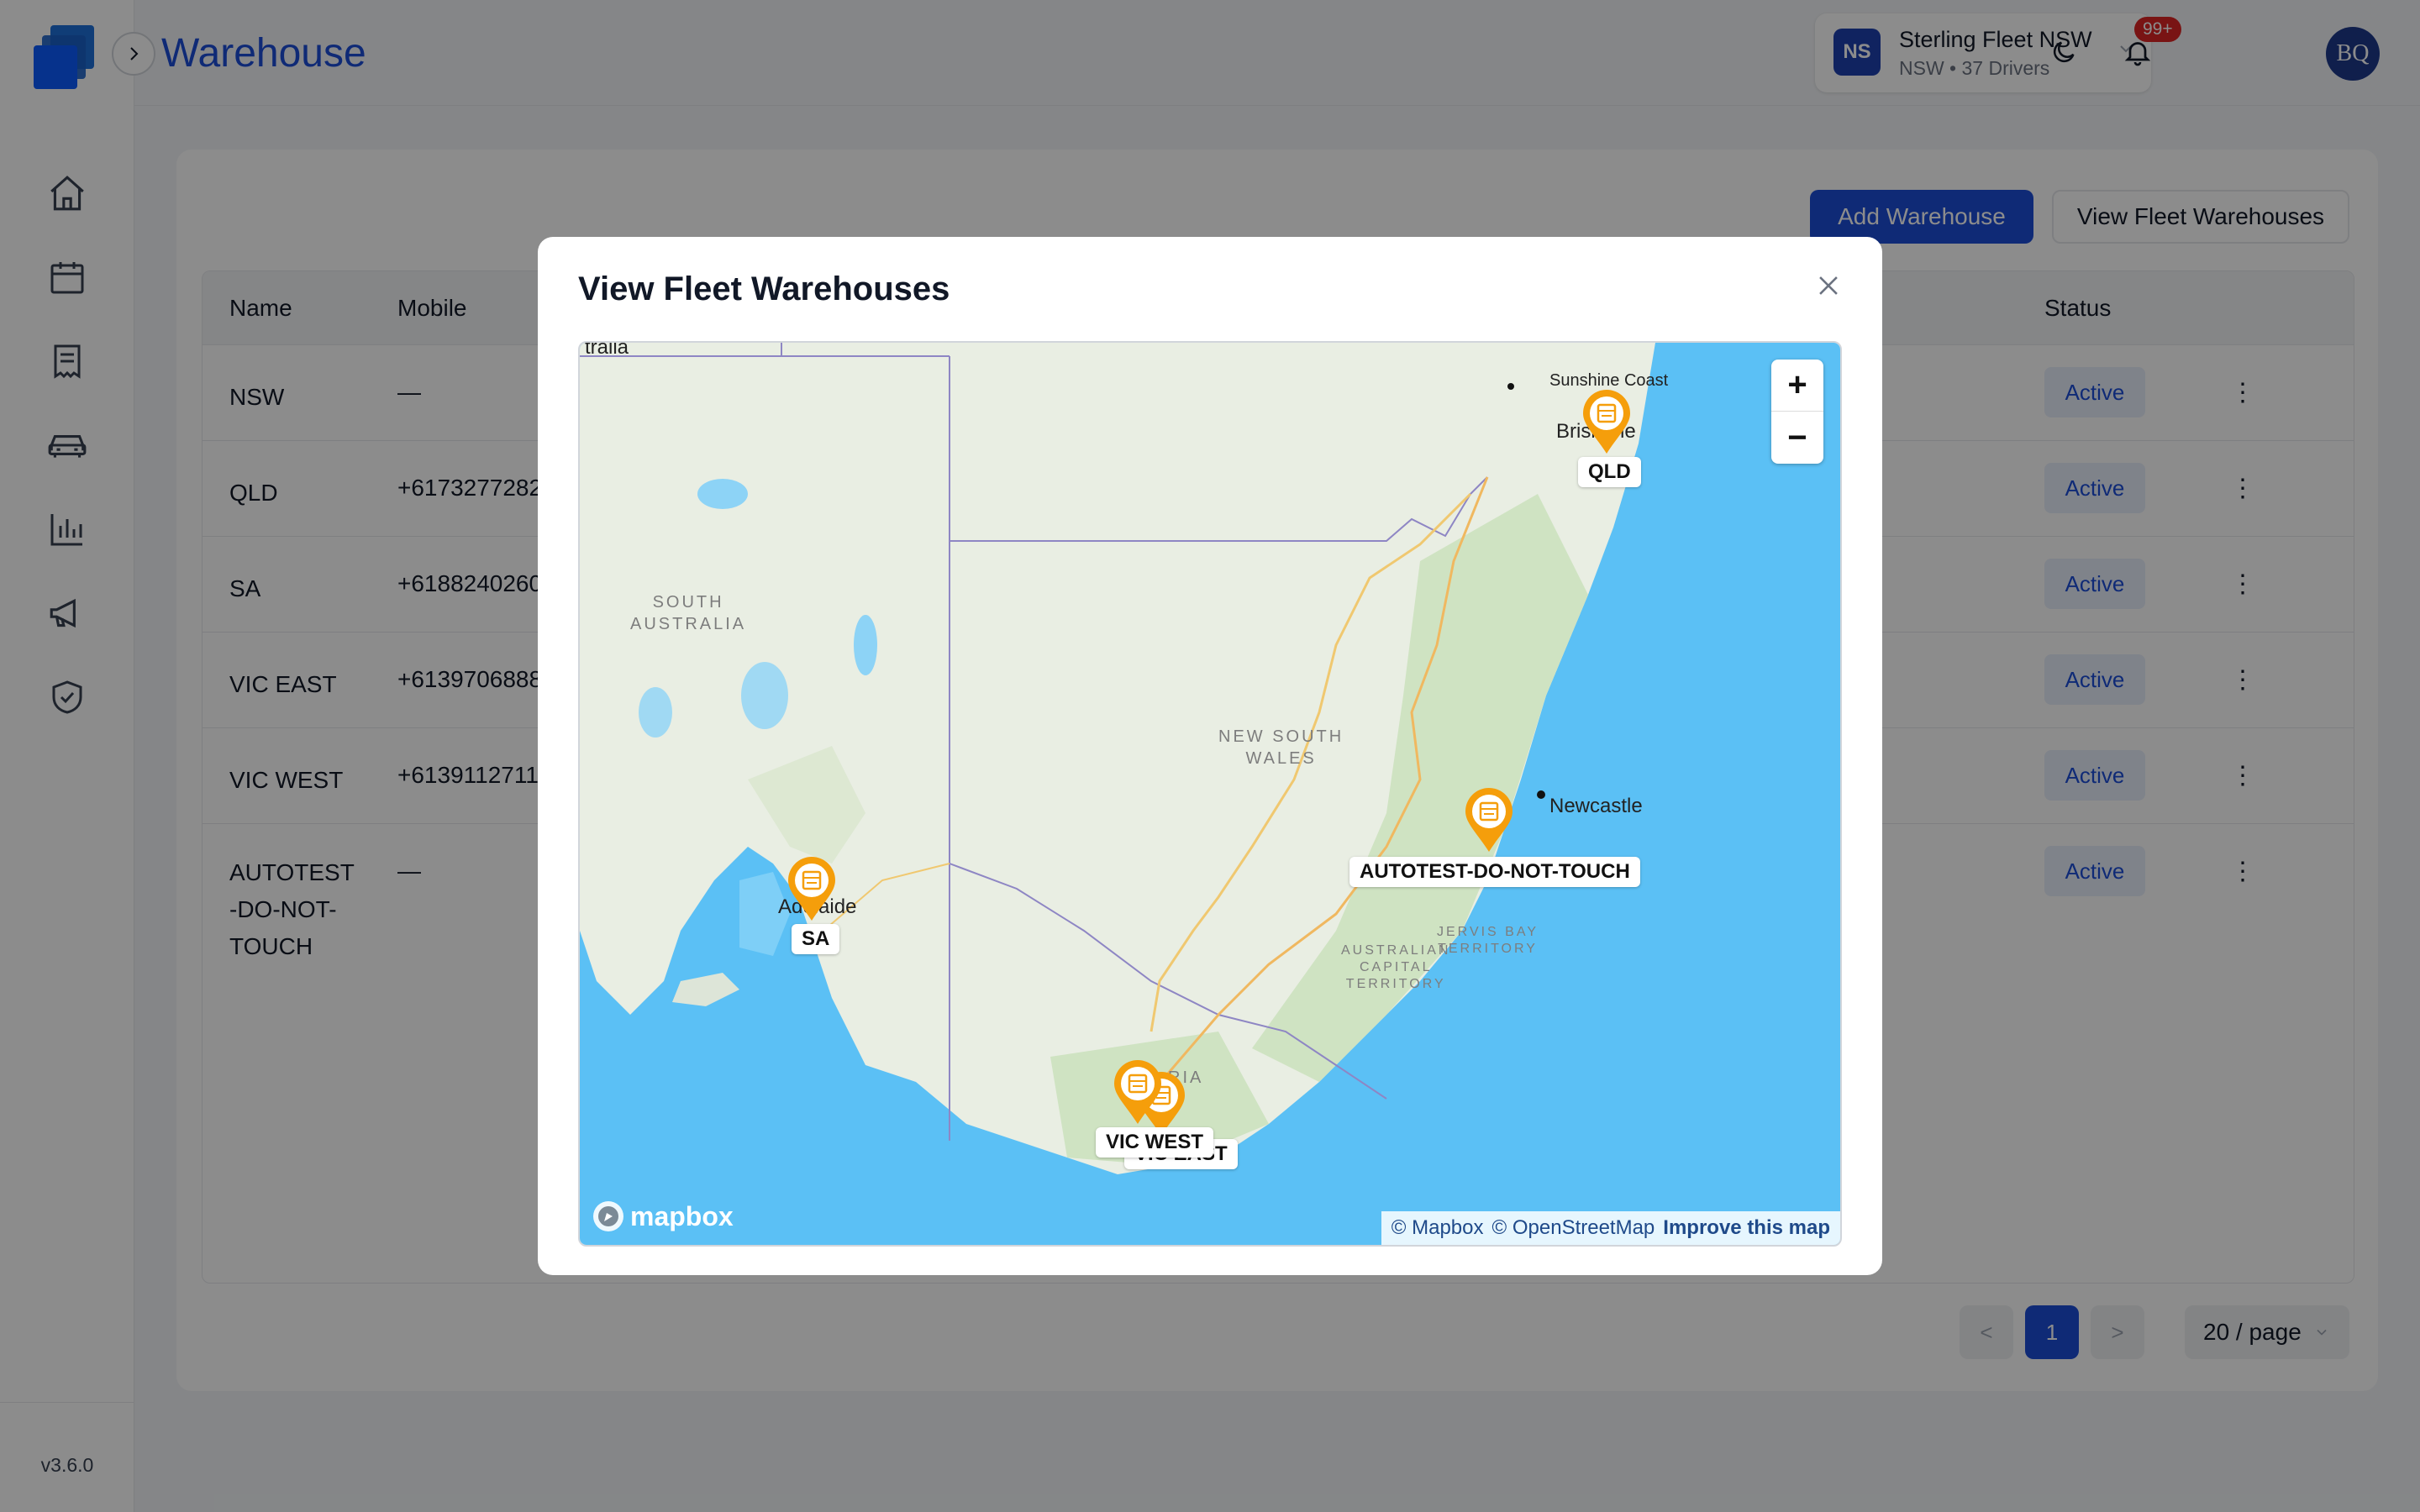 The image size is (2420, 1512). I want to click on map-zoom-control: + −, so click(1797, 412).